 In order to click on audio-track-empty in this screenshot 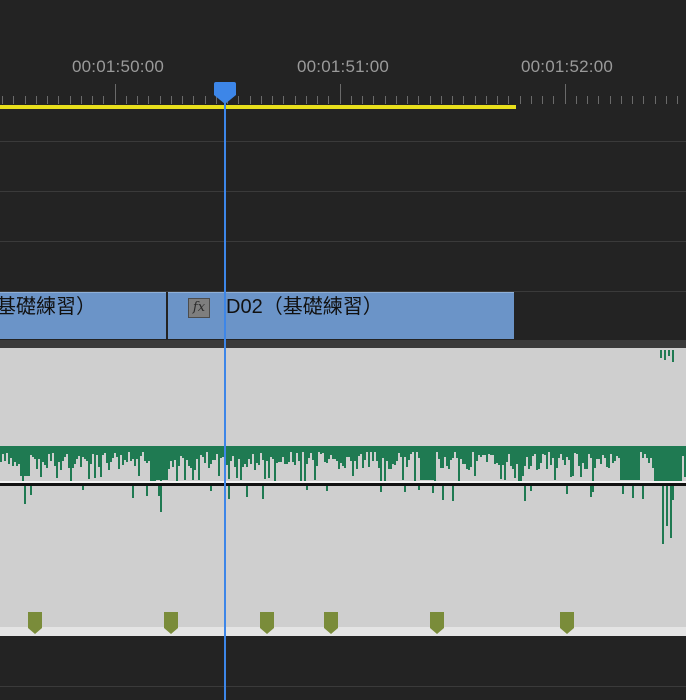, I will do `click(343, 668)`.